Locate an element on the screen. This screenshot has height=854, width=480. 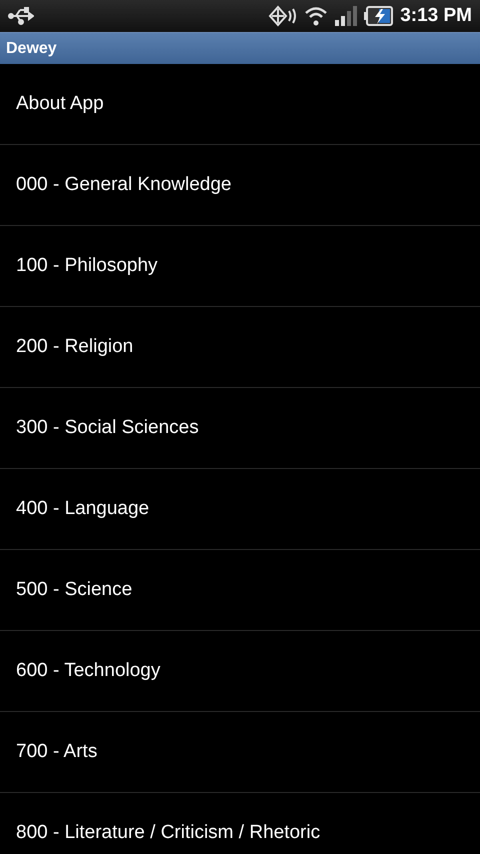
list-item: 800 - Literature / Criticism / Rhetoric is located at coordinates (240, 823).